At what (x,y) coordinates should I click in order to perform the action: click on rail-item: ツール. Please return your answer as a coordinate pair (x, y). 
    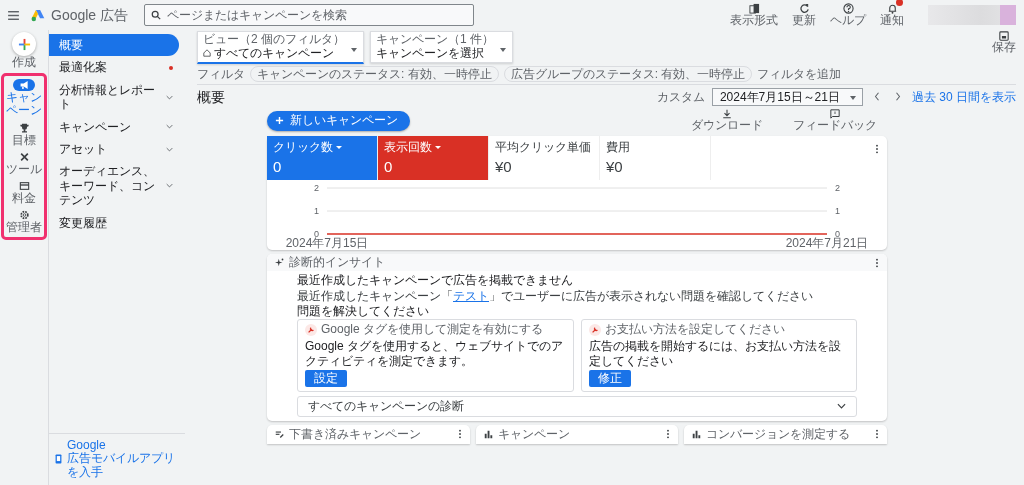
    Looking at the image, I should click on (24, 163).